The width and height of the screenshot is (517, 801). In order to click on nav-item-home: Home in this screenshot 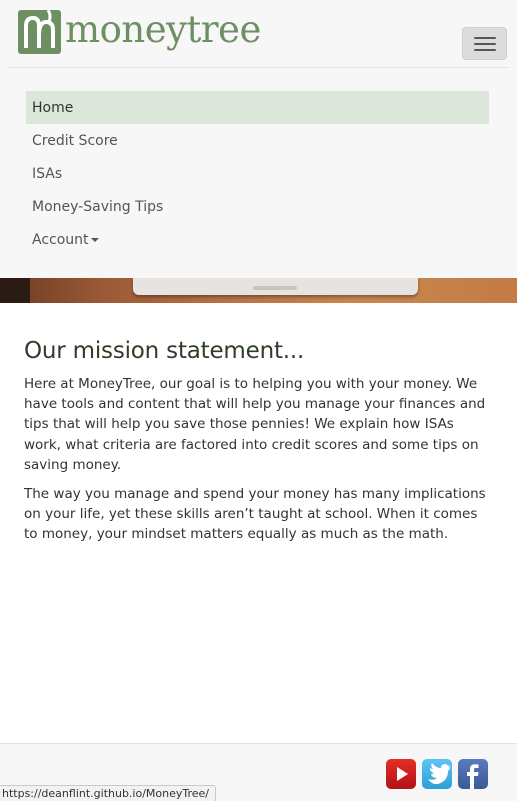, I will do `click(257, 107)`.